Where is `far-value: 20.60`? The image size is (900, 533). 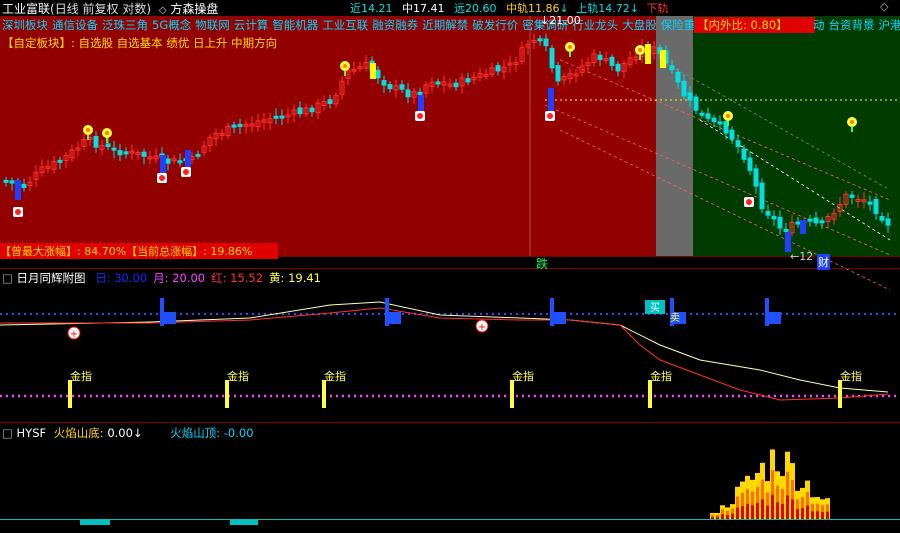 far-value: 20.60 is located at coordinates (481, 8).